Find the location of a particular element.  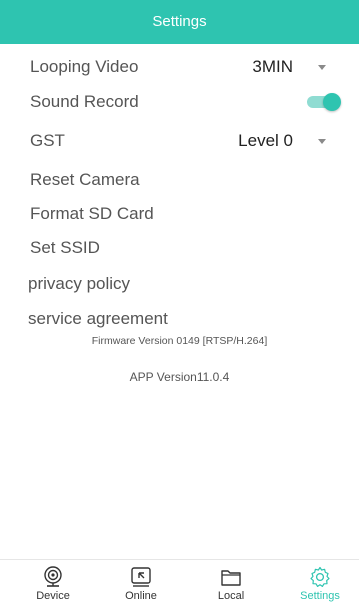

nav-item-settings: Settings is located at coordinates (320, 582).